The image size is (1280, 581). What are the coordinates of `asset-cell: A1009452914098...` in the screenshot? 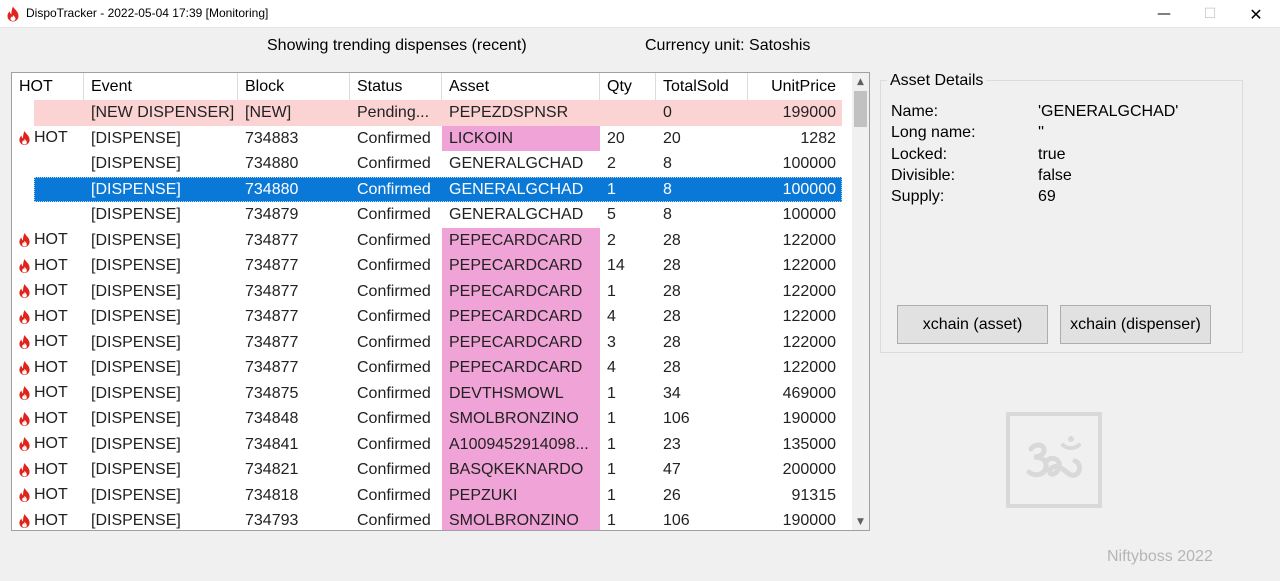 It's located at (521, 444).